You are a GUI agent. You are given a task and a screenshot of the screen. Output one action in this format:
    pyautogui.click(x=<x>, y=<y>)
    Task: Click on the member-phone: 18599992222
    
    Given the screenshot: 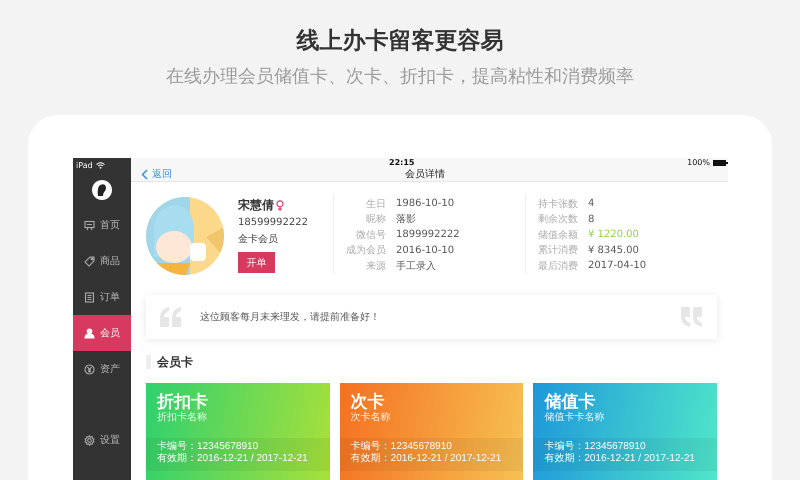 What is the action you would take?
    pyautogui.click(x=273, y=223)
    